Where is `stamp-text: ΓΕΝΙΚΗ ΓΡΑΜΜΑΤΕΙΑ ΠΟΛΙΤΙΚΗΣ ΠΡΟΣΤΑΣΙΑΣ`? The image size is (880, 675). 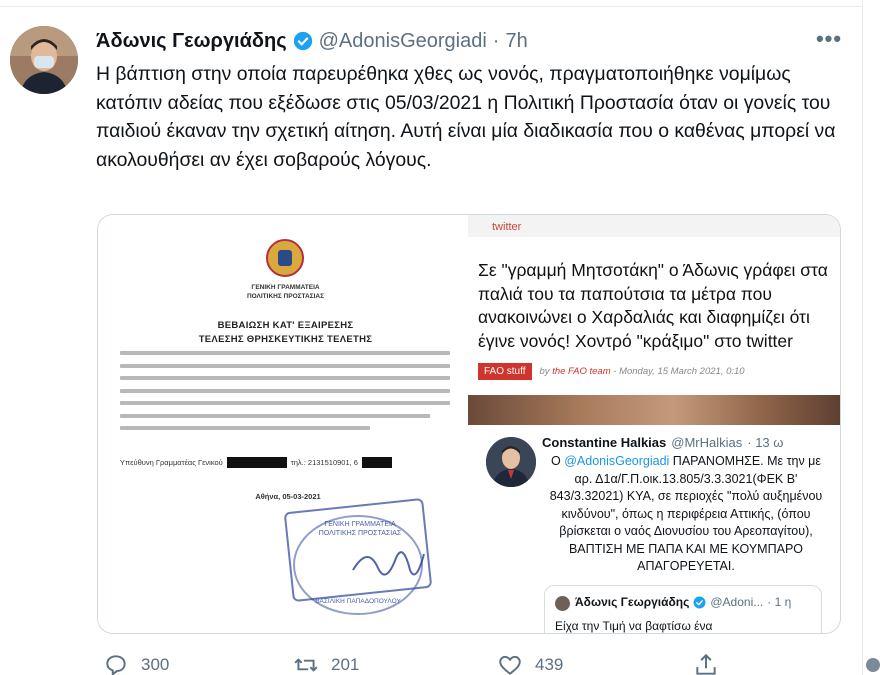
stamp-text: ΓΕΝΙΚΗ ΓΡΑΜΜΑΤΕΙΑ ΠΟΛΙΤΙΚΗΣ ΠΡΟΣΤΑΣΙΑΣ is located at coordinates (360, 529).